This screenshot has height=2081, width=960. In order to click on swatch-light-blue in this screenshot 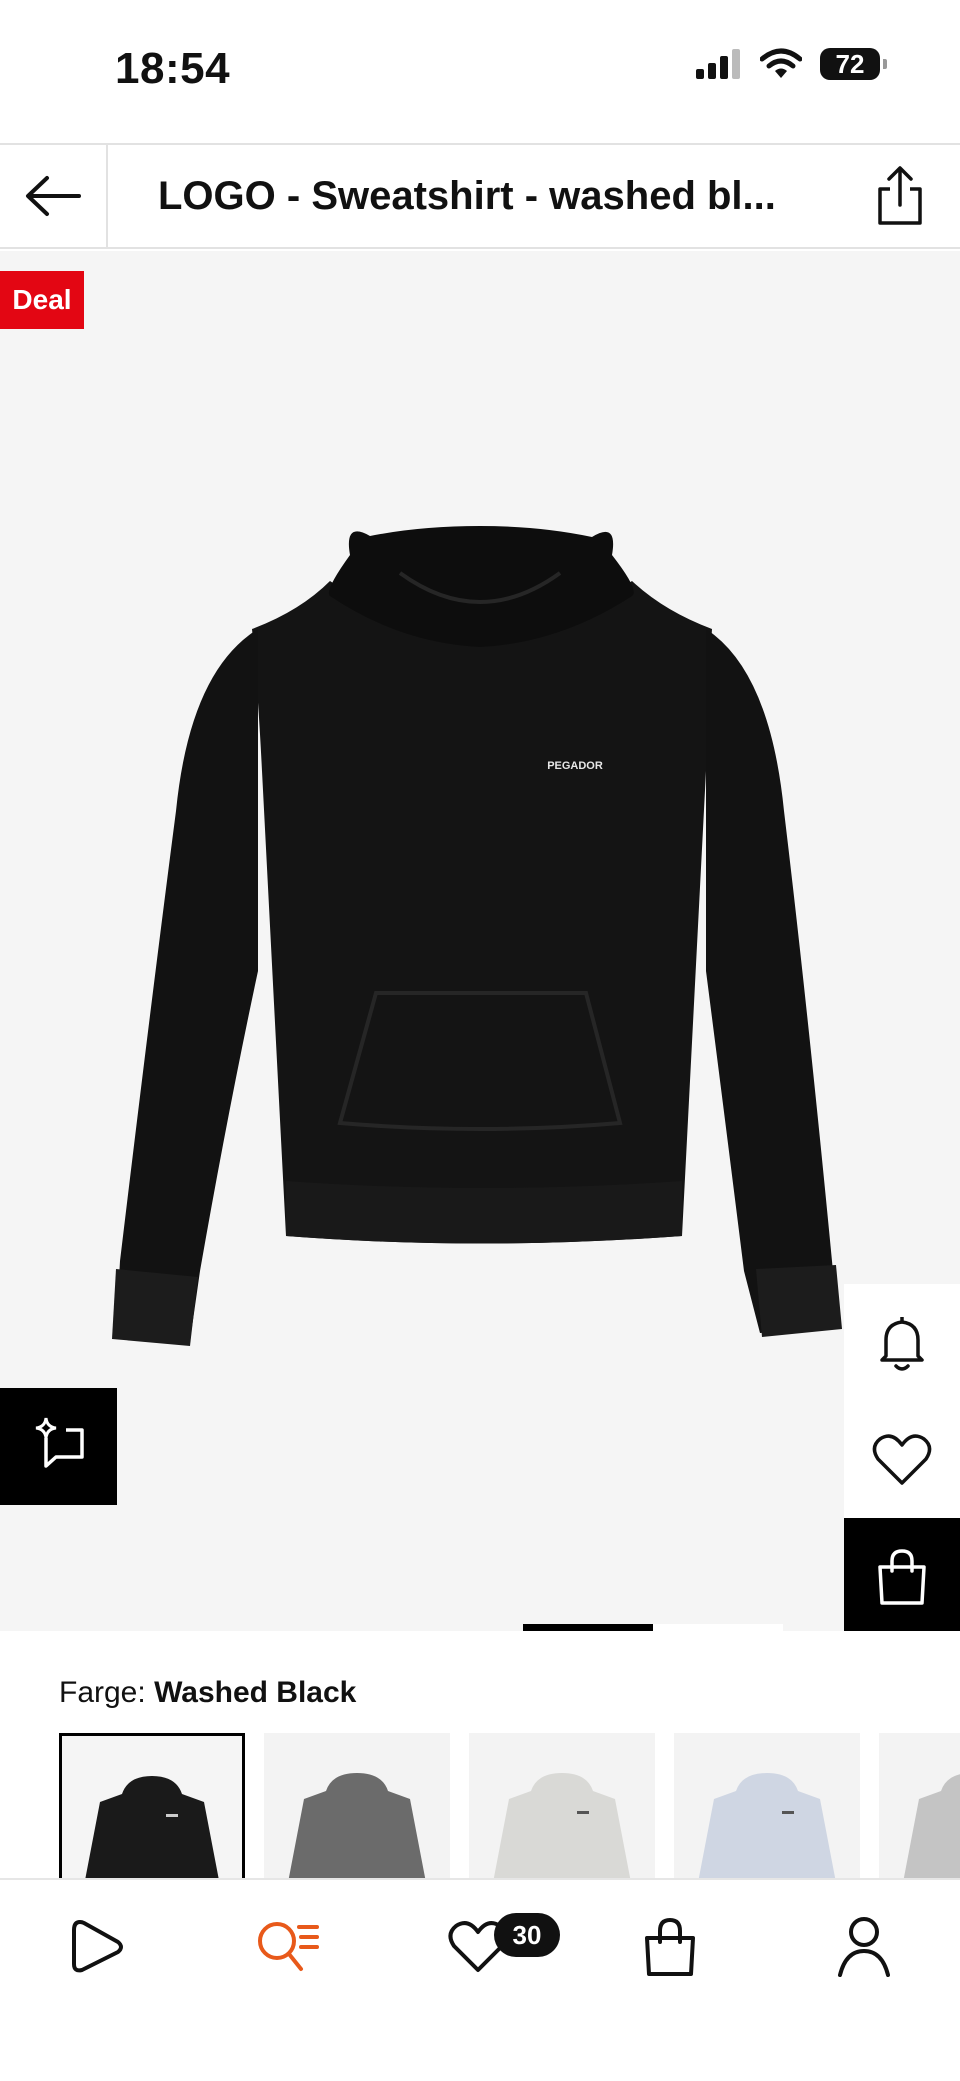, I will do `click(767, 1808)`.